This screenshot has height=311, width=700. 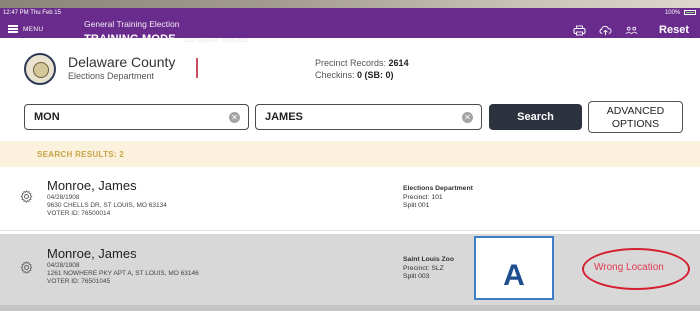 What do you see at coordinates (79, 281) in the screenshot?
I see `voter-id: VOTER ID: 76501045` at bounding box center [79, 281].